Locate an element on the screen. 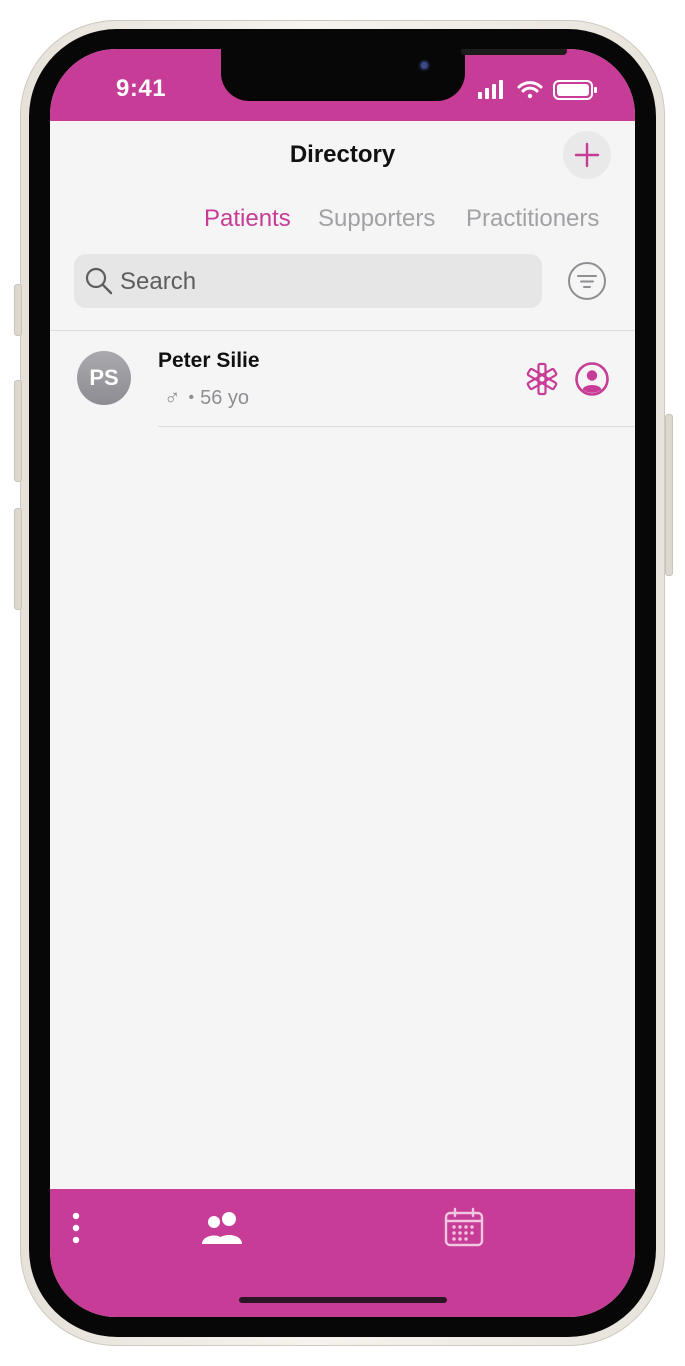 The width and height of the screenshot is (685, 1366). avatar: PS is located at coordinates (104, 378).